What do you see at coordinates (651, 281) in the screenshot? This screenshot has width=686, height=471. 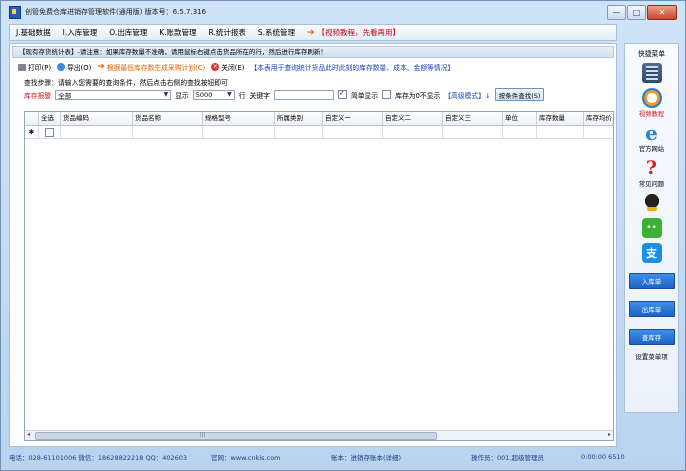 I see `stock-in-order-button: 入库单` at bounding box center [651, 281].